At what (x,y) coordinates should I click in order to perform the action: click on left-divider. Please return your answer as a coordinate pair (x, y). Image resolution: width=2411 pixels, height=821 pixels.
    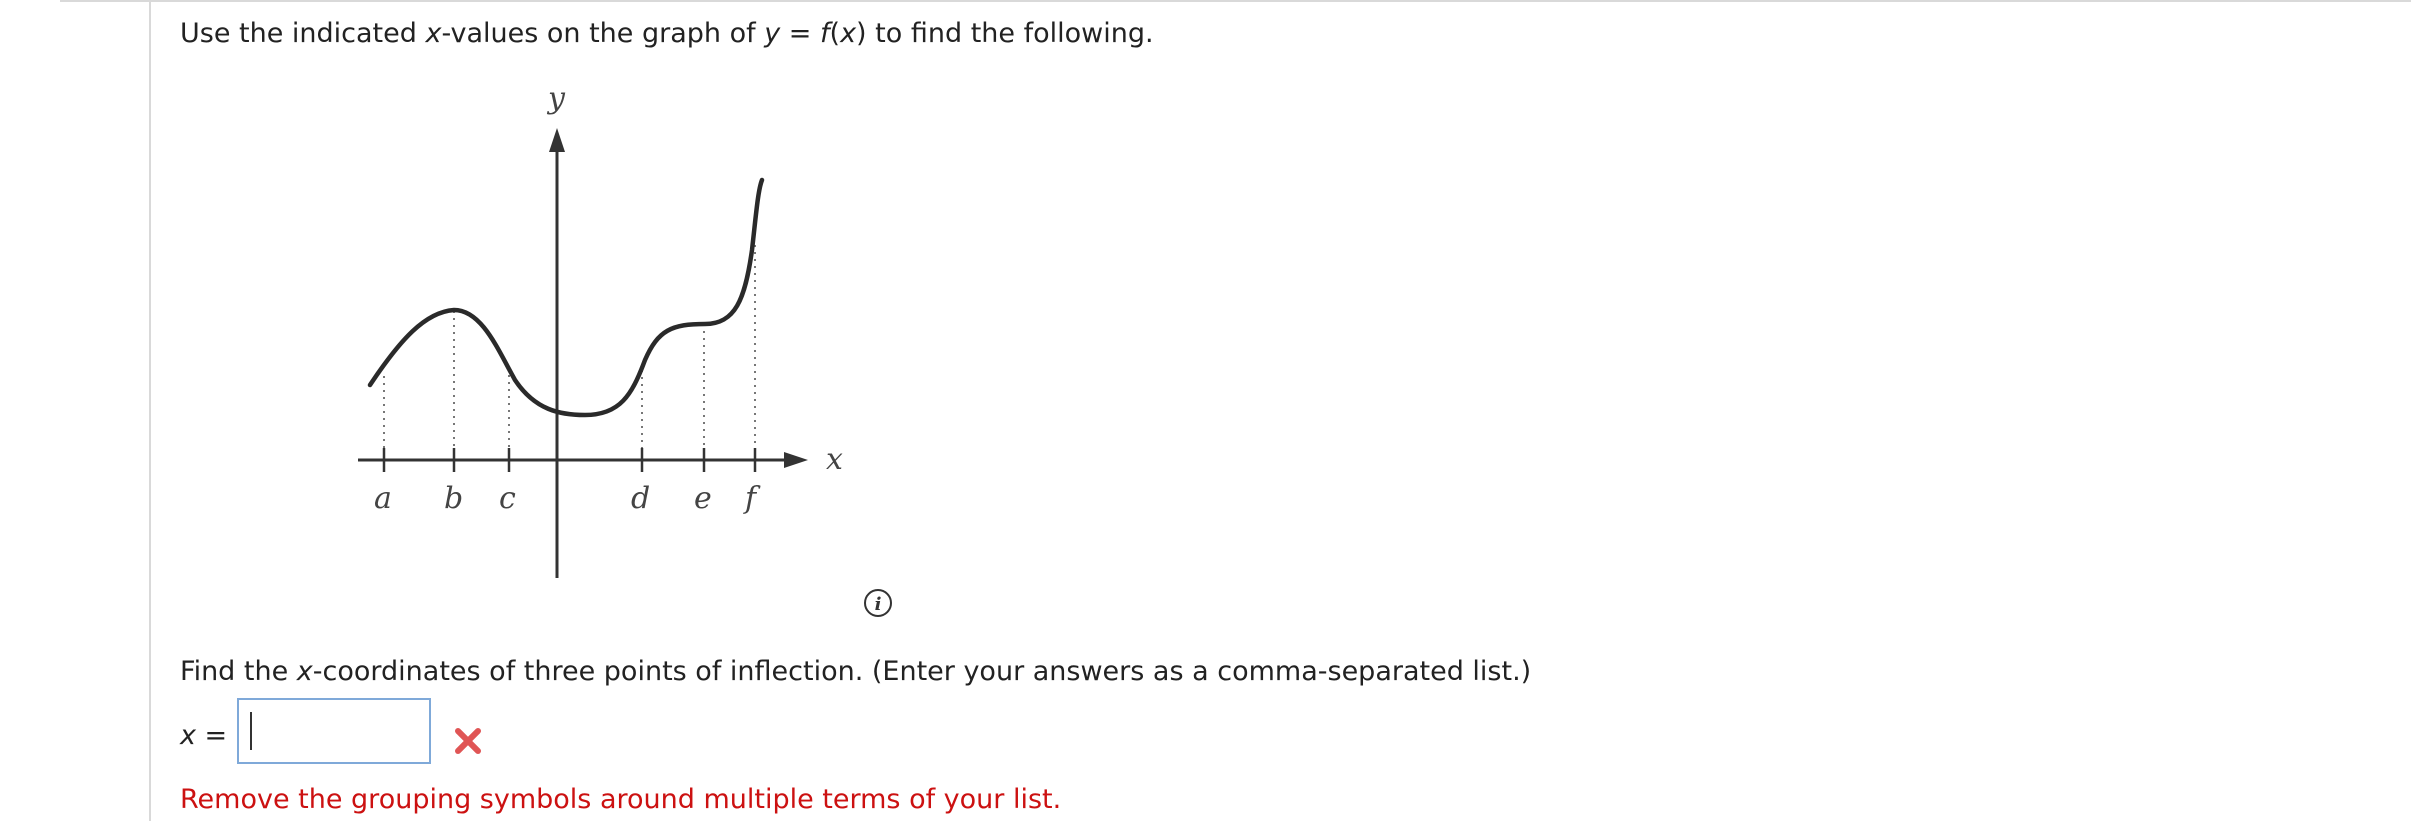
    Looking at the image, I should click on (150, 410).